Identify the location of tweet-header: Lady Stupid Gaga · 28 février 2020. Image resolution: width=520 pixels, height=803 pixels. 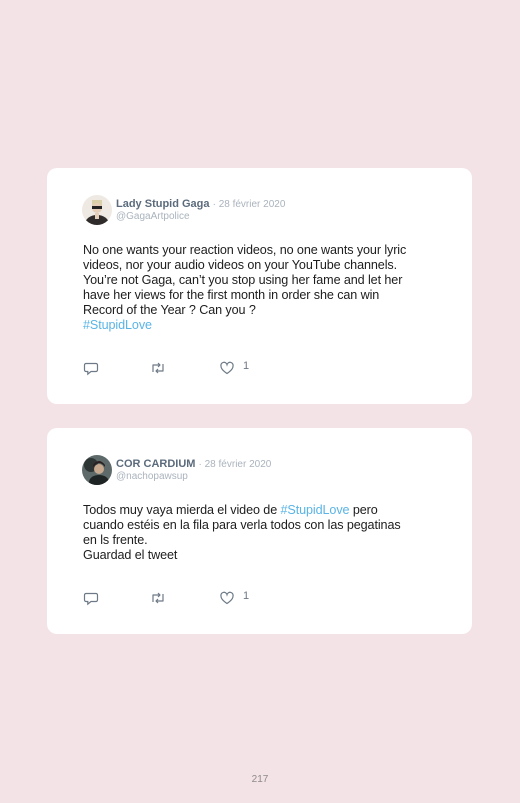
(200, 204).